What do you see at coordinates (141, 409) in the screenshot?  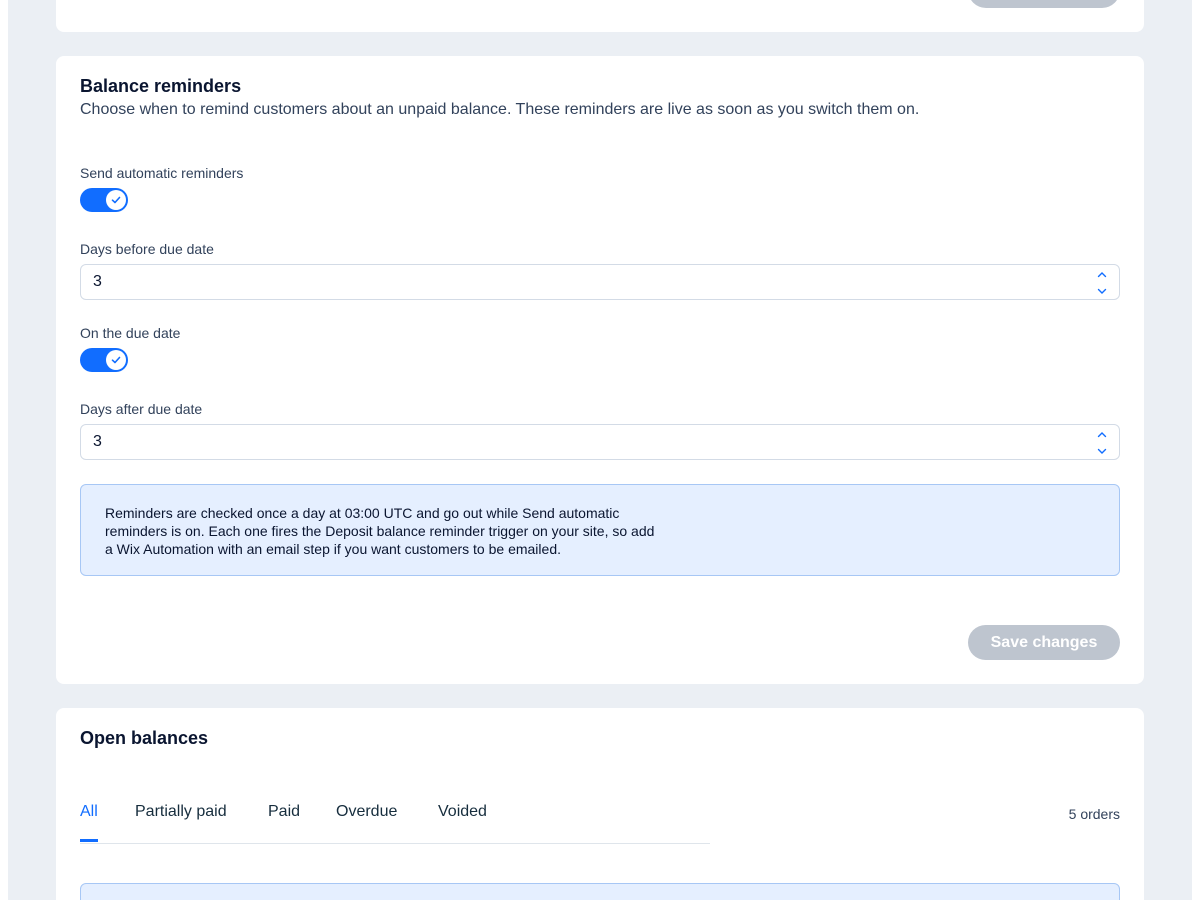 I see `days-after-label: Days after due date` at bounding box center [141, 409].